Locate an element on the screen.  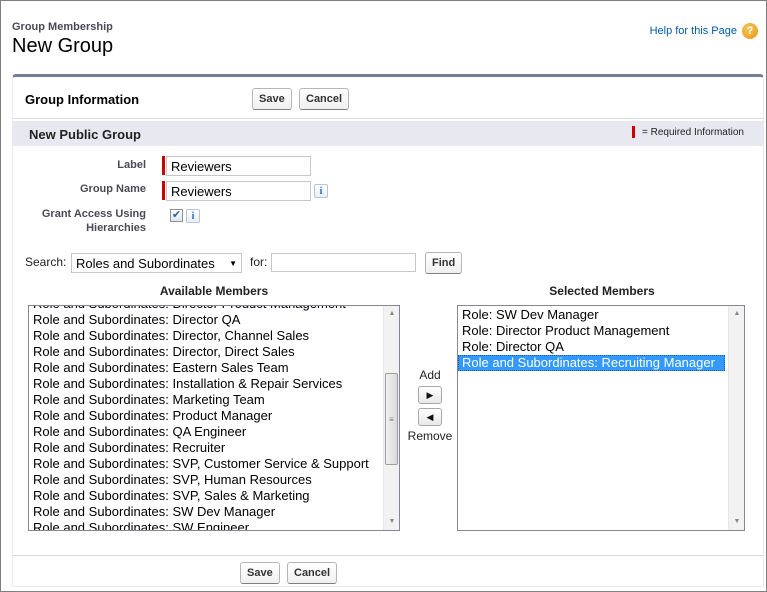
available-member-option: Role and Subordinates: Product Manager is located at coordinates (205, 416).